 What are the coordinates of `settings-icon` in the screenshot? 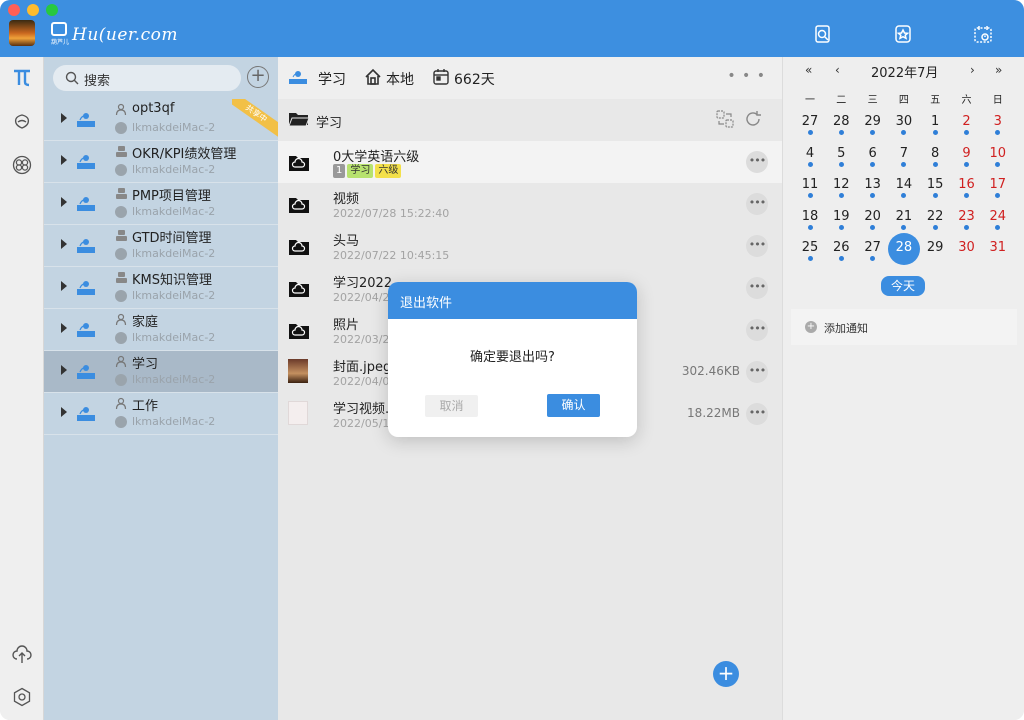 It's located at (22, 697).